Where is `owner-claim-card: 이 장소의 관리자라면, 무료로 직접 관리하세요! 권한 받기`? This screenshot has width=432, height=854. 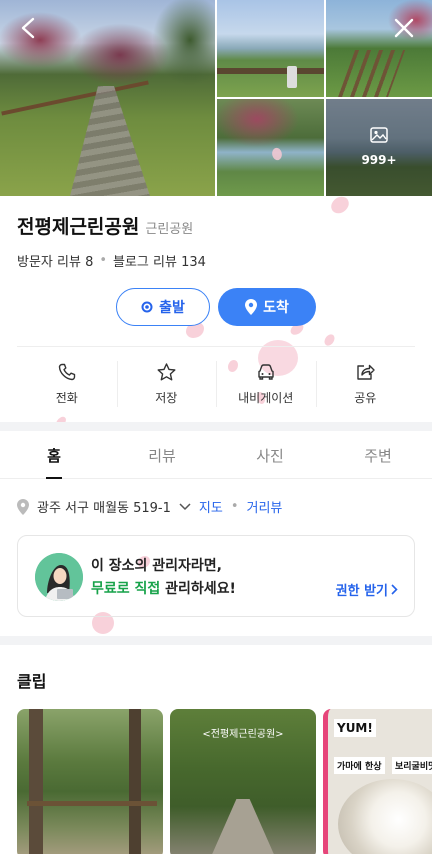 owner-claim-card: 이 장소의 관리자라면, 무료로 직접 관리하세요! 권한 받기 is located at coordinates (216, 576).